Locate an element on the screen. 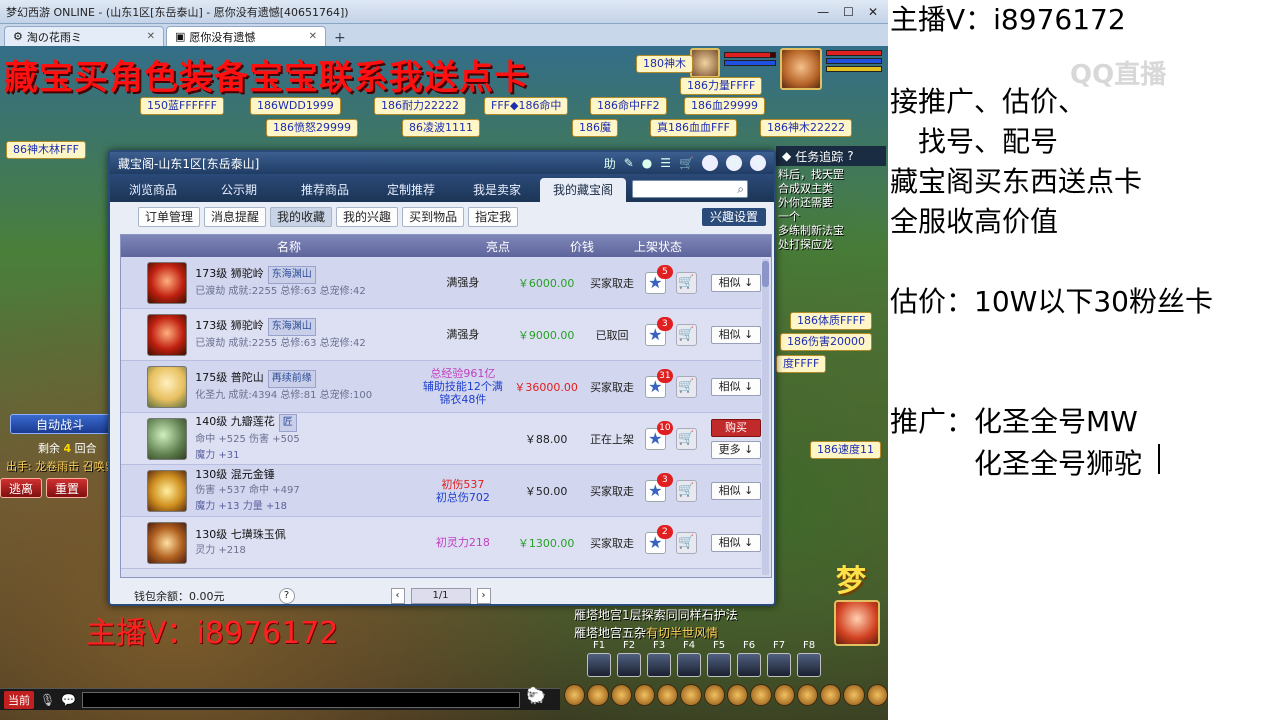  record-icon: ● is located at coordinates (647, 163).